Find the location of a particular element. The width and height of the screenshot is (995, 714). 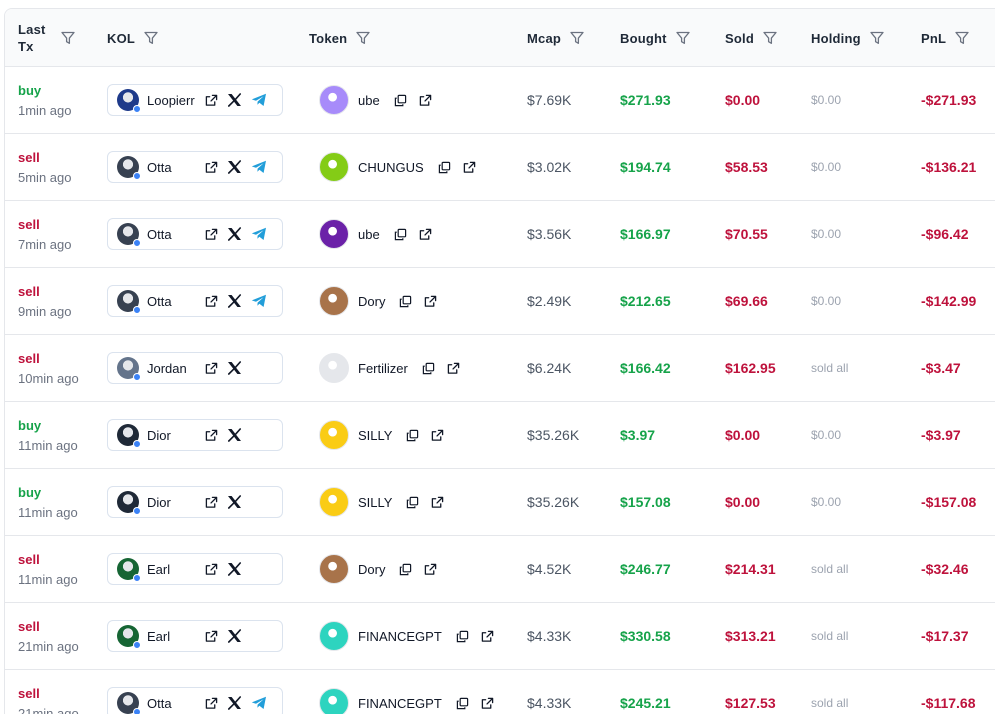

token-name: CHUNGUS is located at coordinates (391, 167).